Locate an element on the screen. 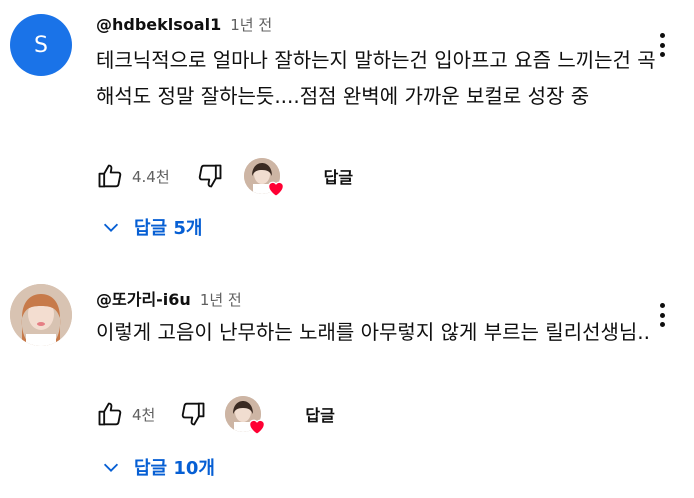 The width and height of the screenshot is (694, 498). like-count: 4.4천 is located at coordinates (151, 176).